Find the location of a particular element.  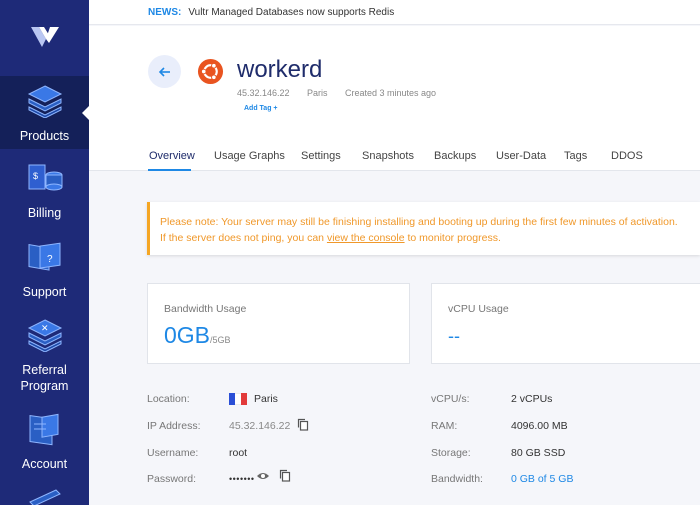

sidebar-item-products: Products is located at coordinates (44, 112).